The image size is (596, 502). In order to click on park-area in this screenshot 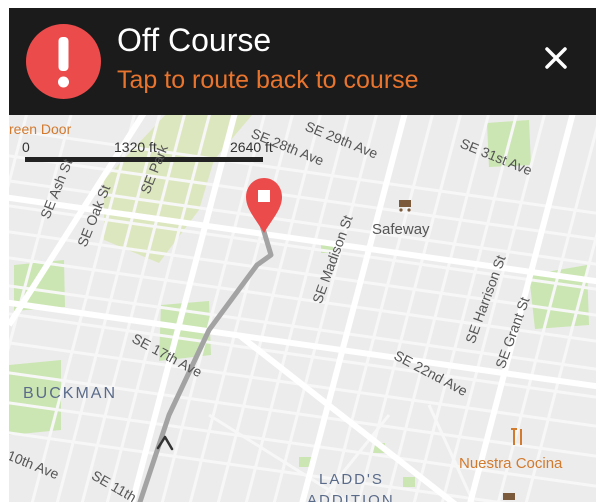, I will do `click(409, 482)`.